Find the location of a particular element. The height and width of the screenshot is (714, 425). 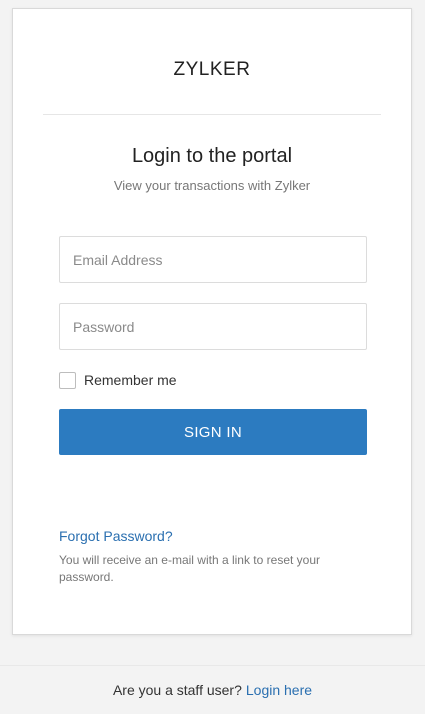

page-subtitle: View your transactions with Zylker is located at coordinates (212, 185).